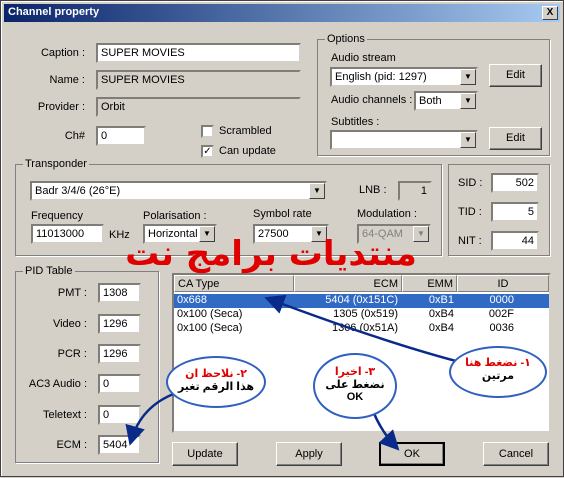 The height and width of the screenshot is (478, 564). Describe the element at coordinates (515, 241) in the screenshot. I see `nit-field: 44` at that location.